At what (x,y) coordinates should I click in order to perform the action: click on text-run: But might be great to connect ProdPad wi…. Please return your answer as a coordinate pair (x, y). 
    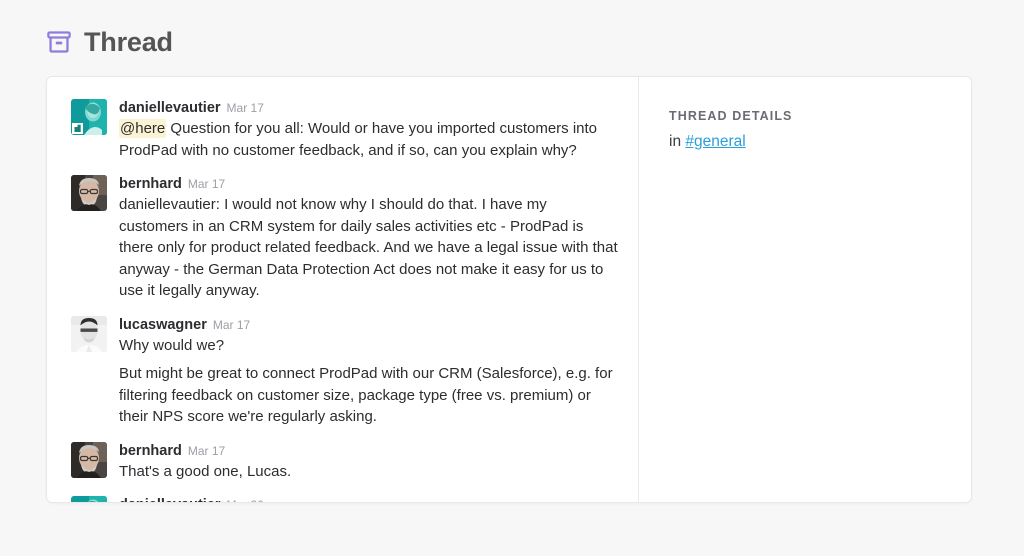
    Looking at the image, I should click on (366, 395).